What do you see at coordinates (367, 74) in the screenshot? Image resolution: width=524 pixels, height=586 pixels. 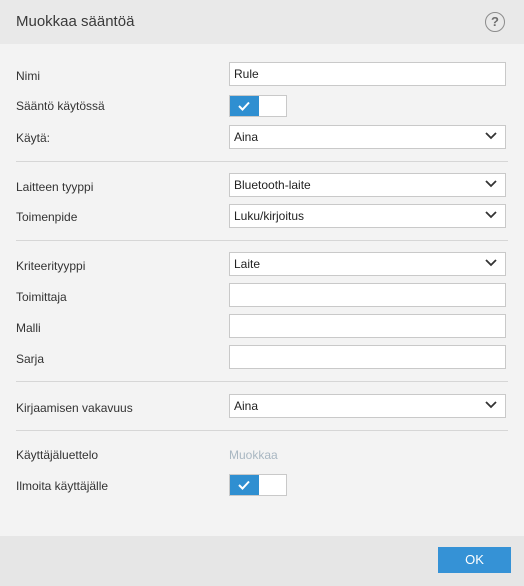 I see `name-input: Rule` at bounding box center [367, 74].